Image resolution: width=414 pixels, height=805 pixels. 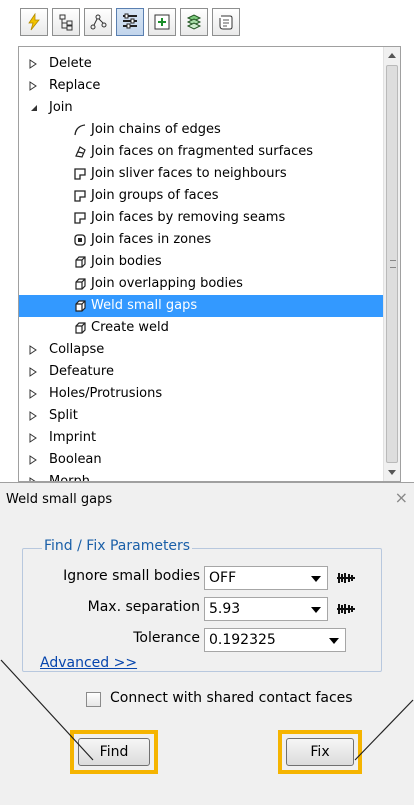 I want to click on tool-tabbar, so click(x=207, y=22).